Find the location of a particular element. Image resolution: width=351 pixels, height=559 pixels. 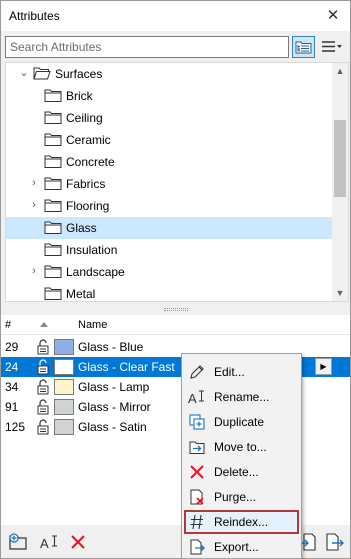

menu-item-duplicate: Duplicate is located at coordinates (241, 422).